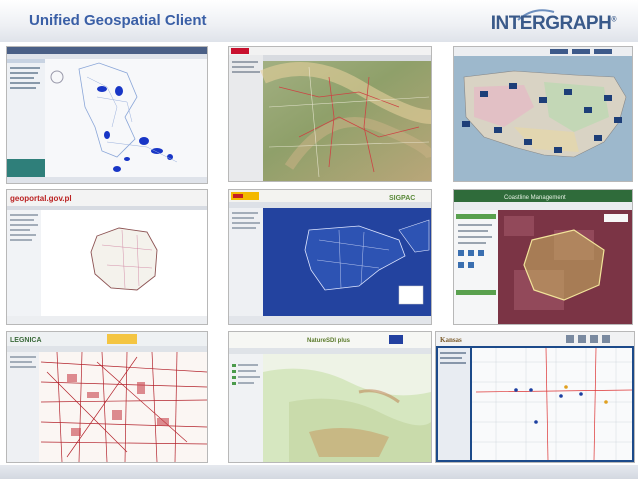  I want to click on screenshot-tile-7: LEGNICA, so click(107, 397).